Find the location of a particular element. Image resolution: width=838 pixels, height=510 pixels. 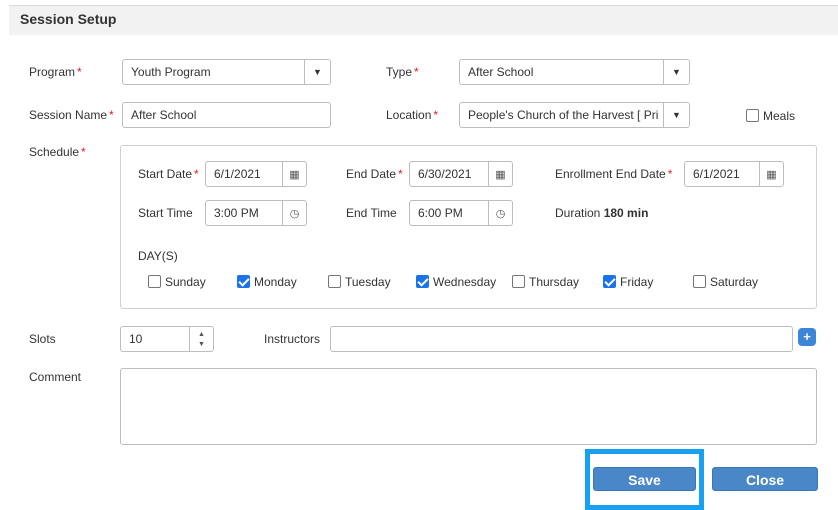

start-time-input: 3:00 PM ◷ is located at coordinates (256, 213).